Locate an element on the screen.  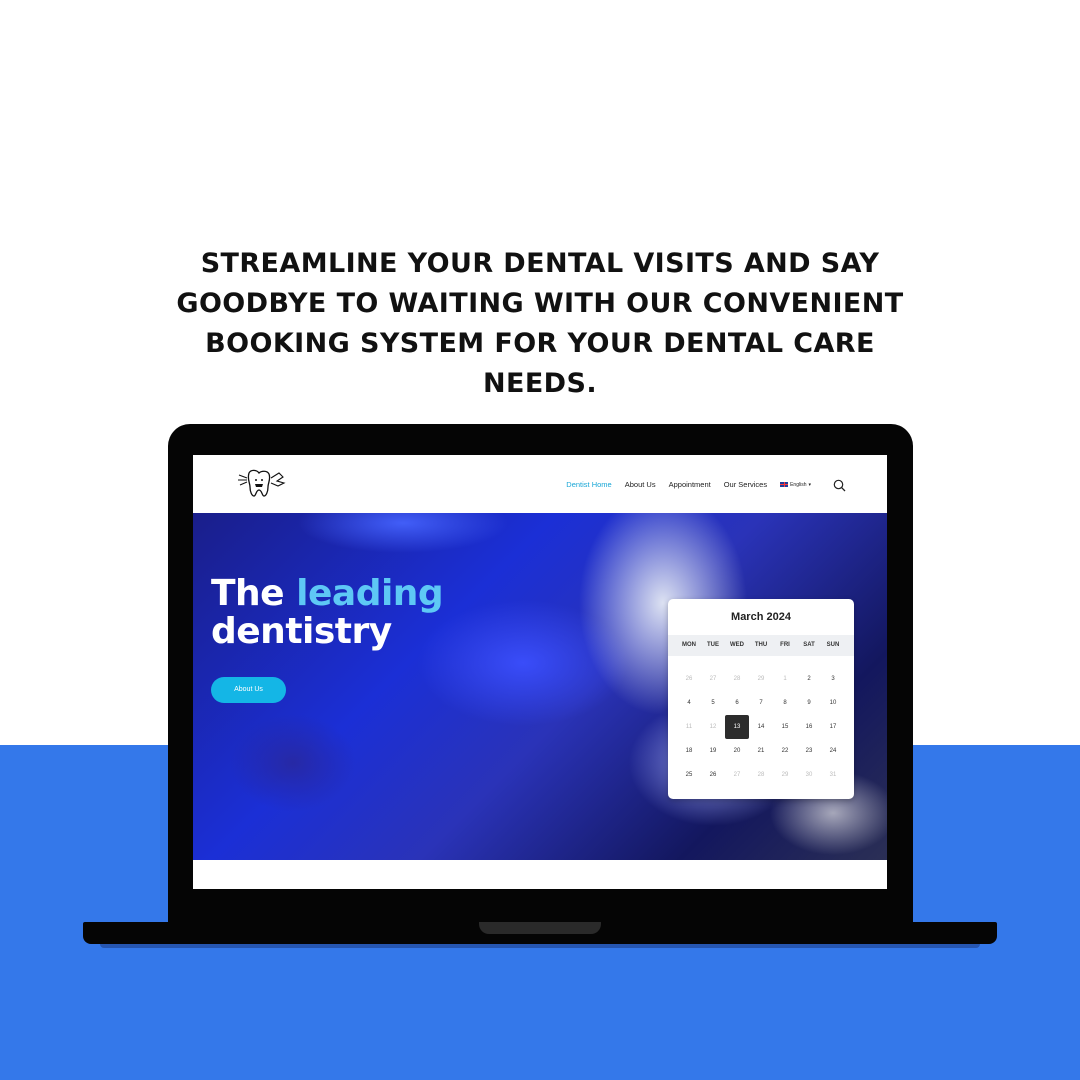
uk-flag-icon is located at coordinates (784, 484).